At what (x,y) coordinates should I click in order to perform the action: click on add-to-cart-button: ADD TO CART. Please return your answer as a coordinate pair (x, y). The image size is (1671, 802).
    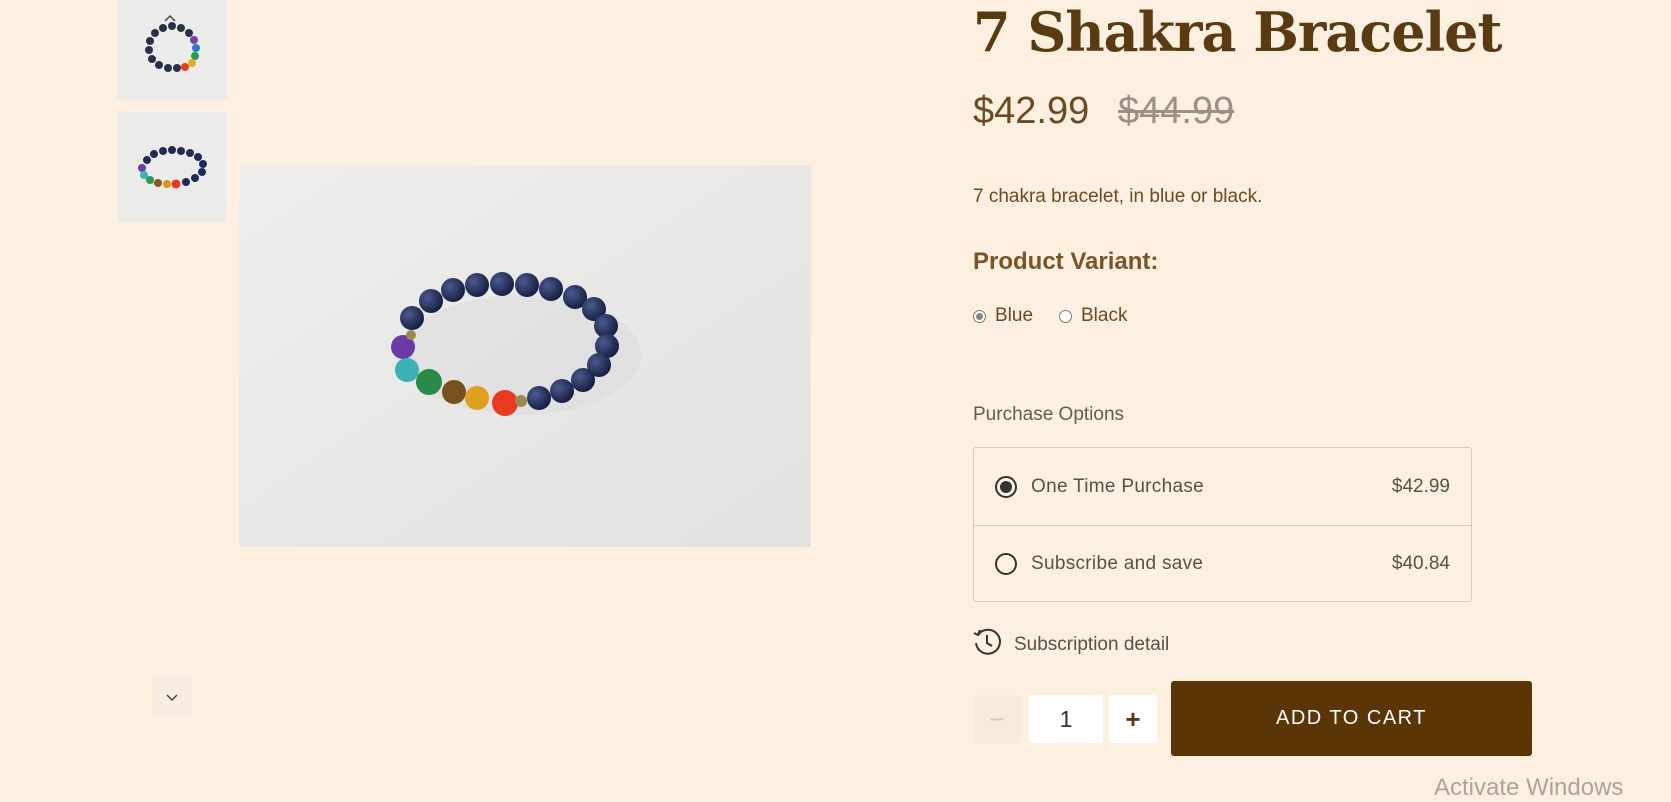
    Looking at the image, I should click on (1351, 718).